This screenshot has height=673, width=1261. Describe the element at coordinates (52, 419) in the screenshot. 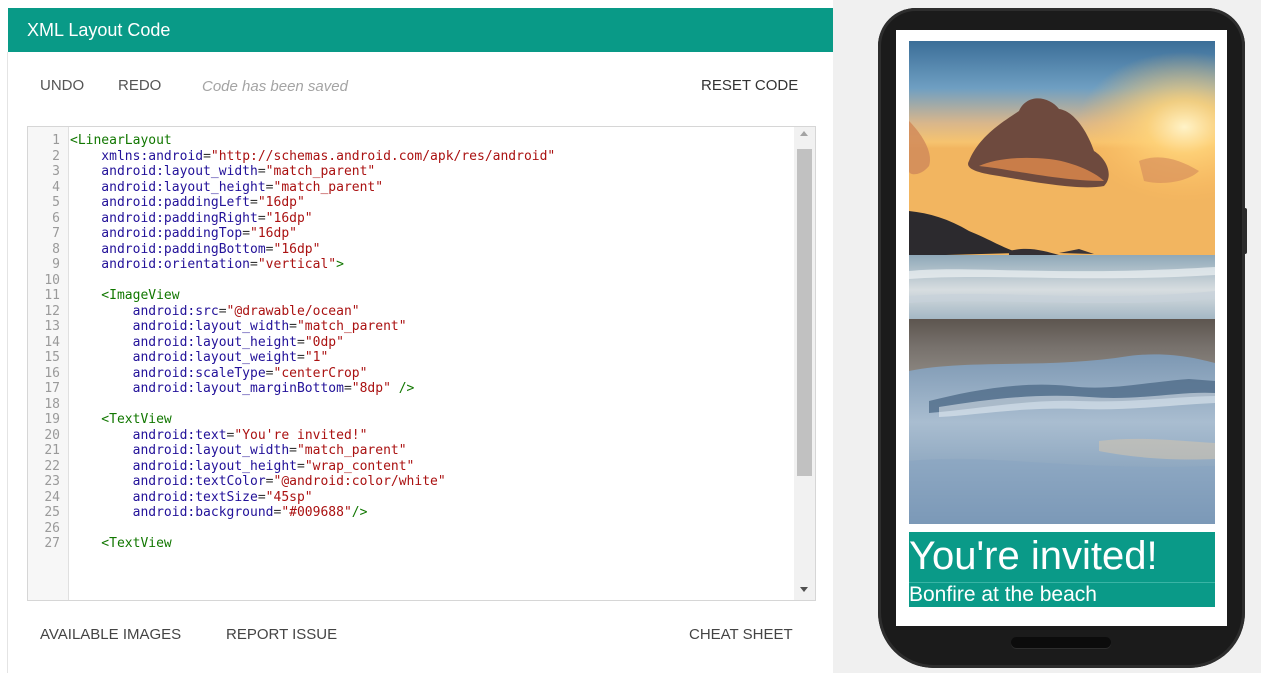

I see `line-number: 19` at that location.